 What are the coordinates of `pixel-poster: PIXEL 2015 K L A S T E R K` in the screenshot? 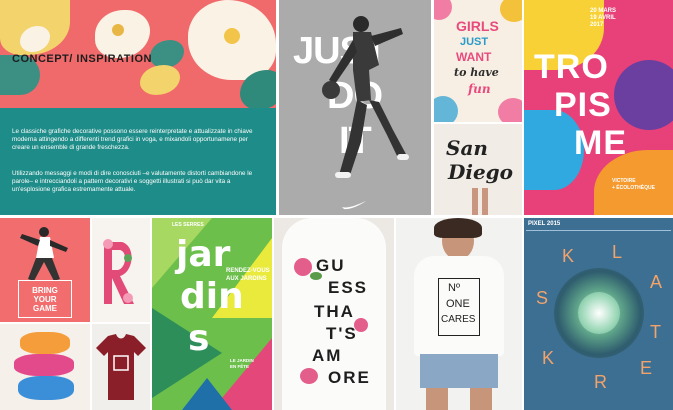 It's located at (598, 314).